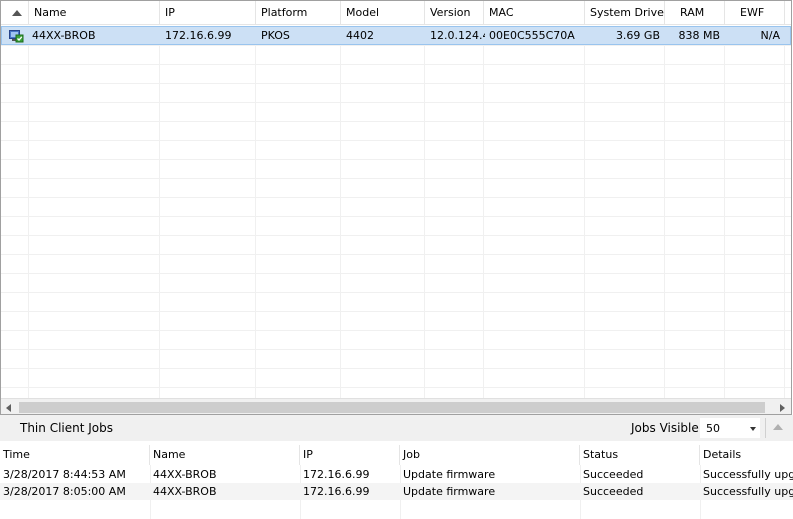 The width and height of the screenshot is (793, 519). What do you see at coordinates (532, 35) in the screenshot?
I see `cell-mac: 00E0C555C70A` at bounding box center [532, 35].